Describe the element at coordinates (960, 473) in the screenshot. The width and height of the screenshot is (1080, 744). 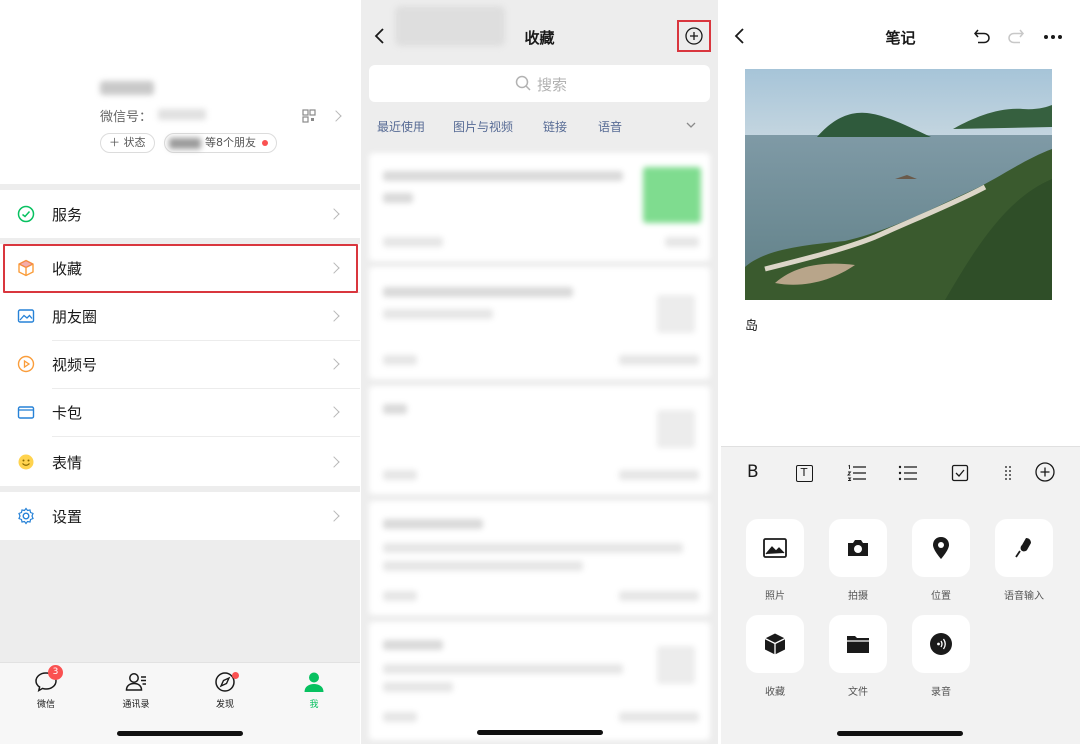
I see `checkbox-icon` at that location.